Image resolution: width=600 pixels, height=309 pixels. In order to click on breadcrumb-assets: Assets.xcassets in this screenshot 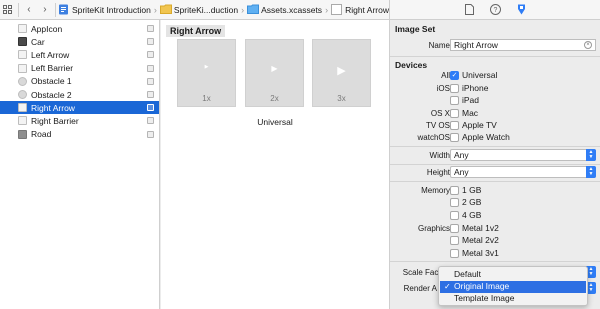, I will do `click(284, 9)`.